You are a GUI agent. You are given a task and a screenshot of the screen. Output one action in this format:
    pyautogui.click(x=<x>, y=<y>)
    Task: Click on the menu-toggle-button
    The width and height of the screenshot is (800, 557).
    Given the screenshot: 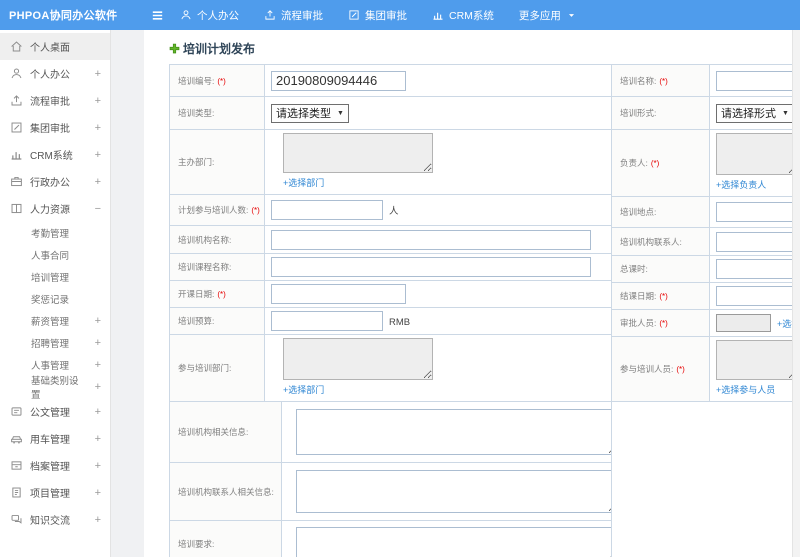 What is the action you would take?
    pyautogui.click(x=157, y=15)
    